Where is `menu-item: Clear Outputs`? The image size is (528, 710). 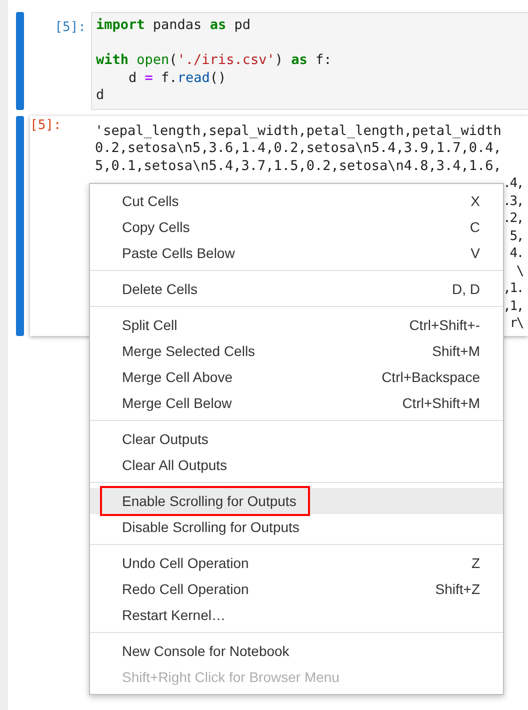 menu-item: Clear Outputs is located at coordinates (296, 439).